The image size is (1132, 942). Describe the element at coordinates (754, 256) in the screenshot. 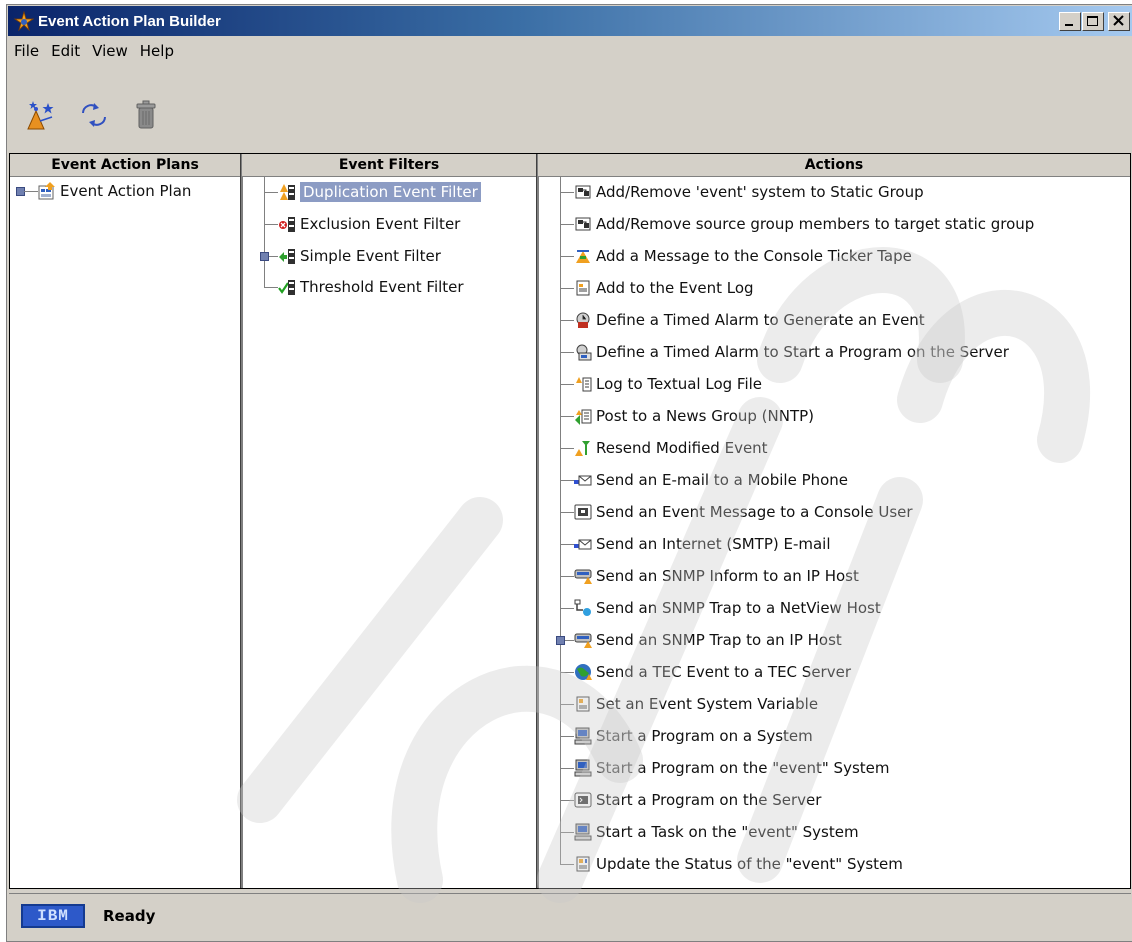

I see `action-label: Add a Message to the Console Ticker Tape` at that location.